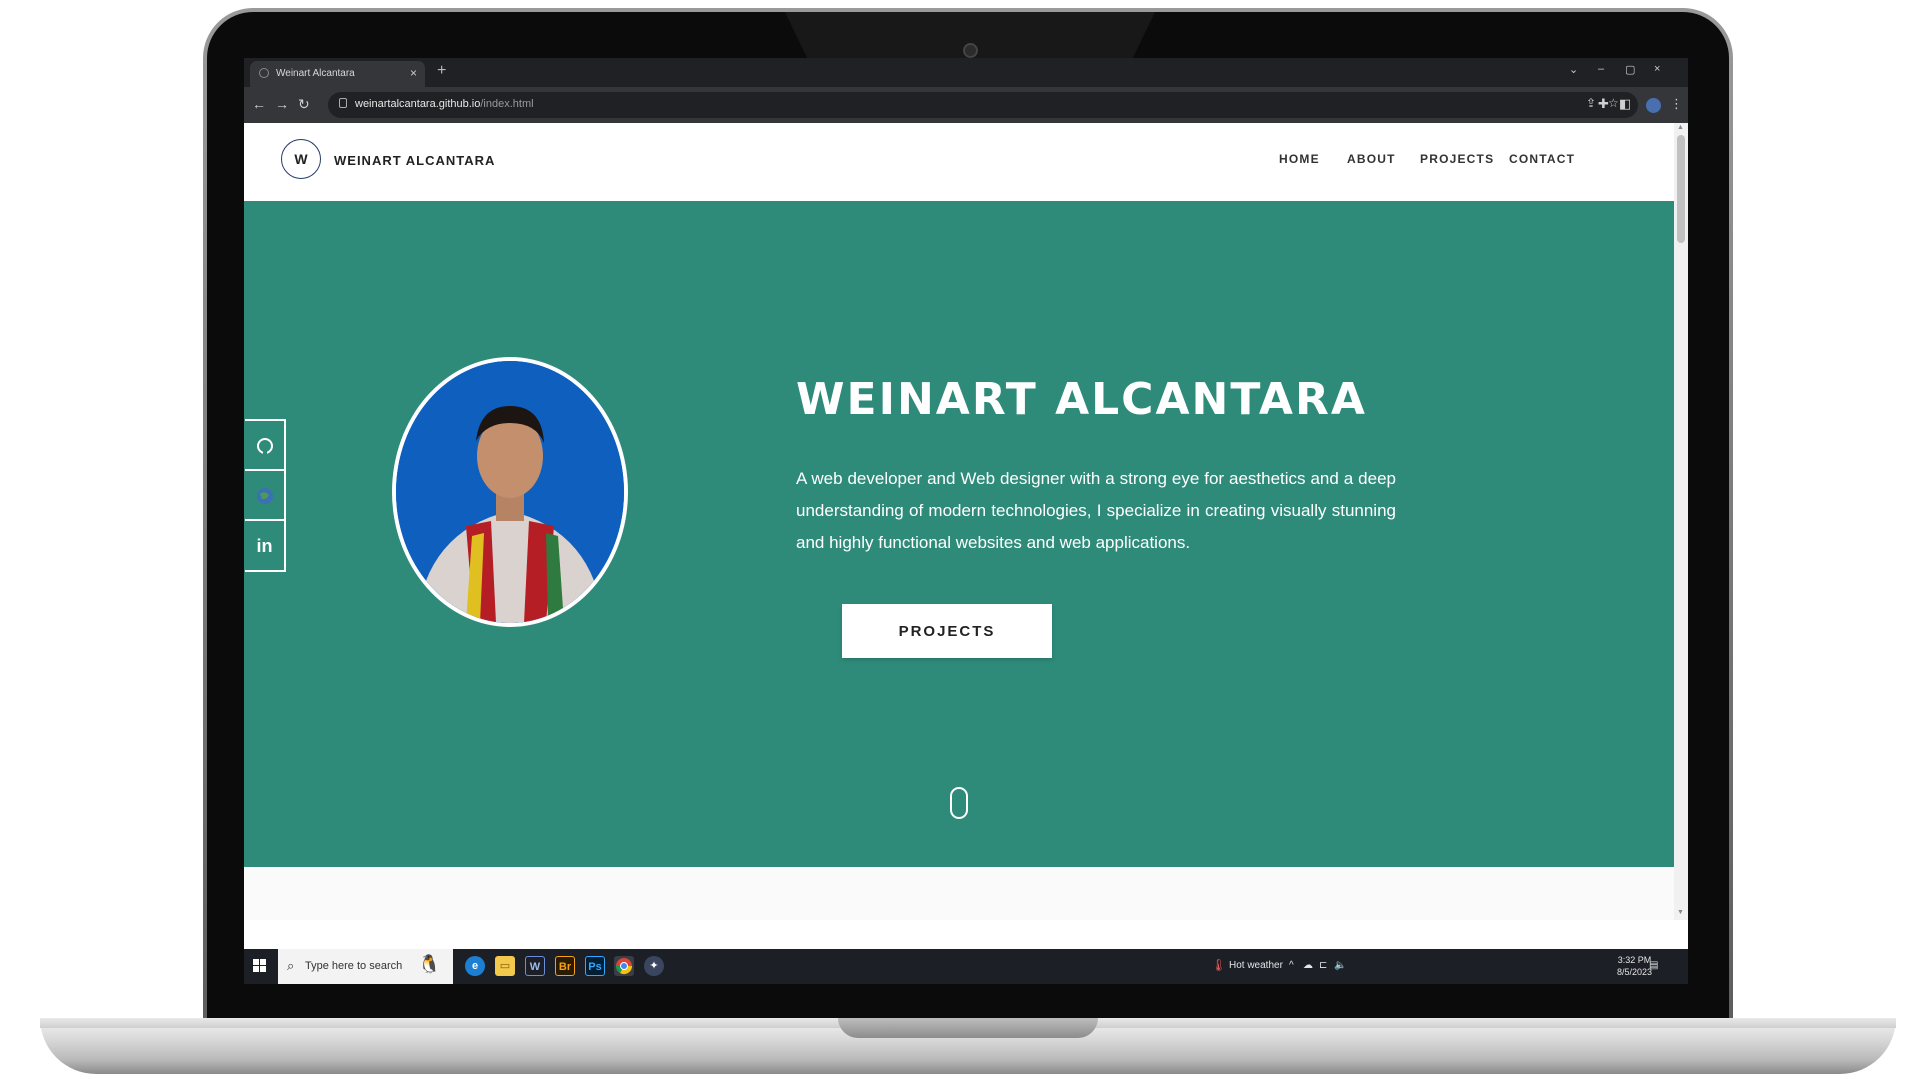 The image size is (1919, 1079). I want to click on volume-icon: 🔈, so click(1340, 965).